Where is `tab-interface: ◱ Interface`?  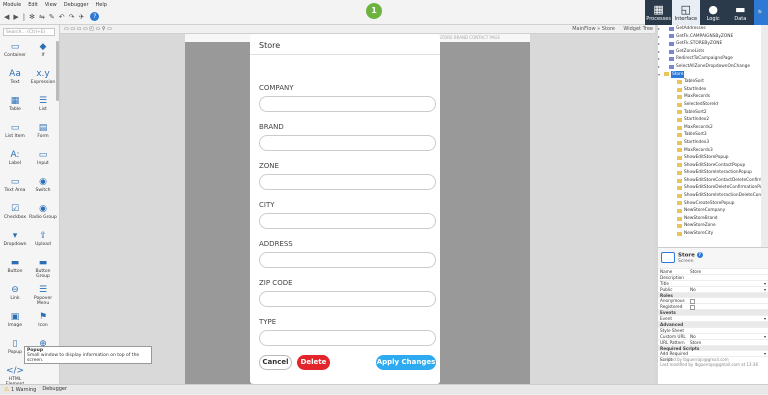
tab-interface: ◱ Interface is located at coordinates (686, 12).